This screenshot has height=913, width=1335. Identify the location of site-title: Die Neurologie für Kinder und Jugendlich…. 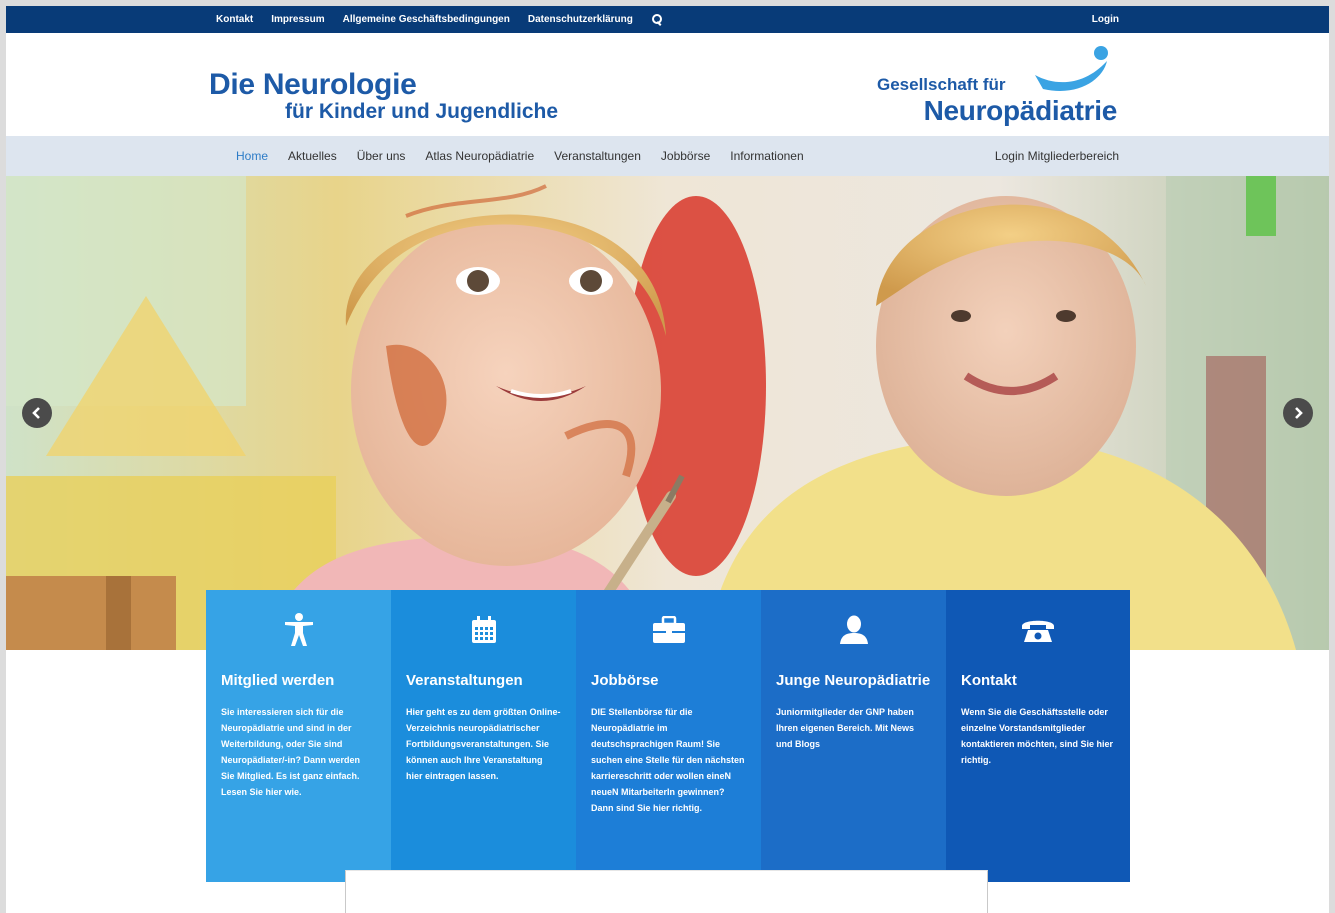
(383, 96).